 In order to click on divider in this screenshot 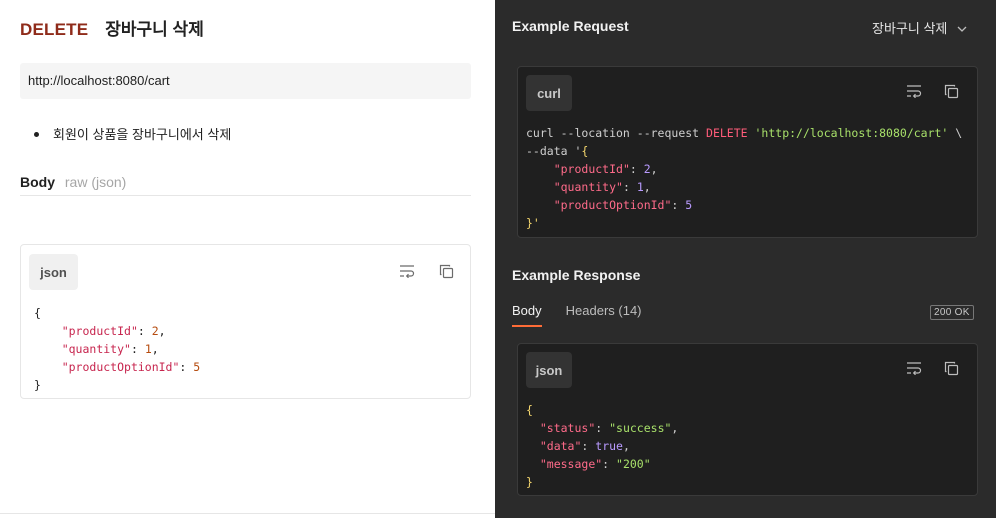, I will do `click(247, 513)`.